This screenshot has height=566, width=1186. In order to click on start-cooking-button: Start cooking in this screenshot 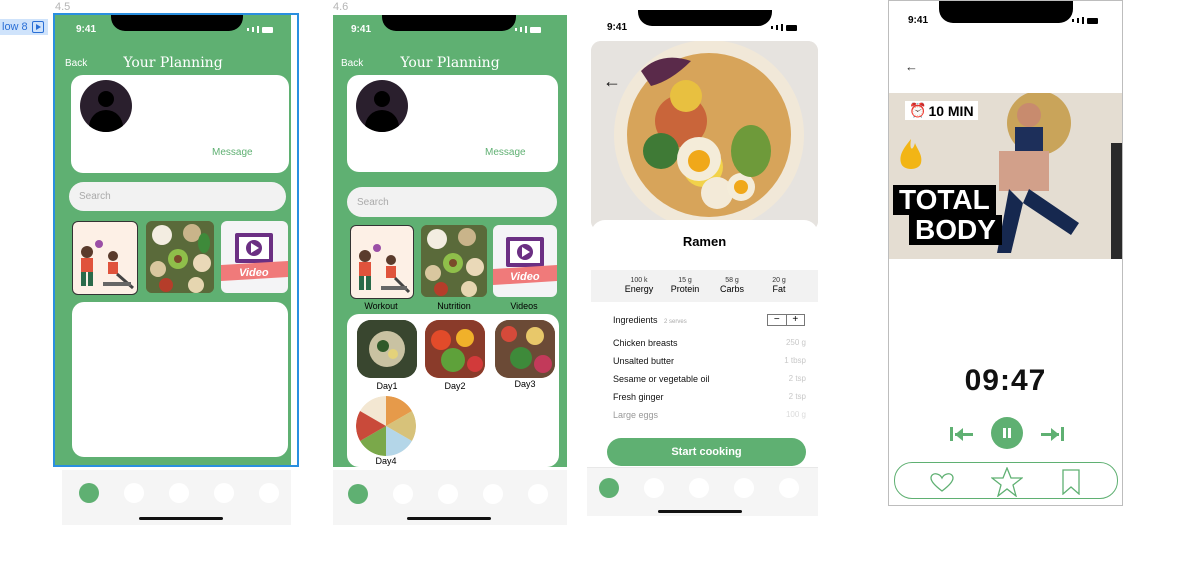, I will do `click(706, 452)`.